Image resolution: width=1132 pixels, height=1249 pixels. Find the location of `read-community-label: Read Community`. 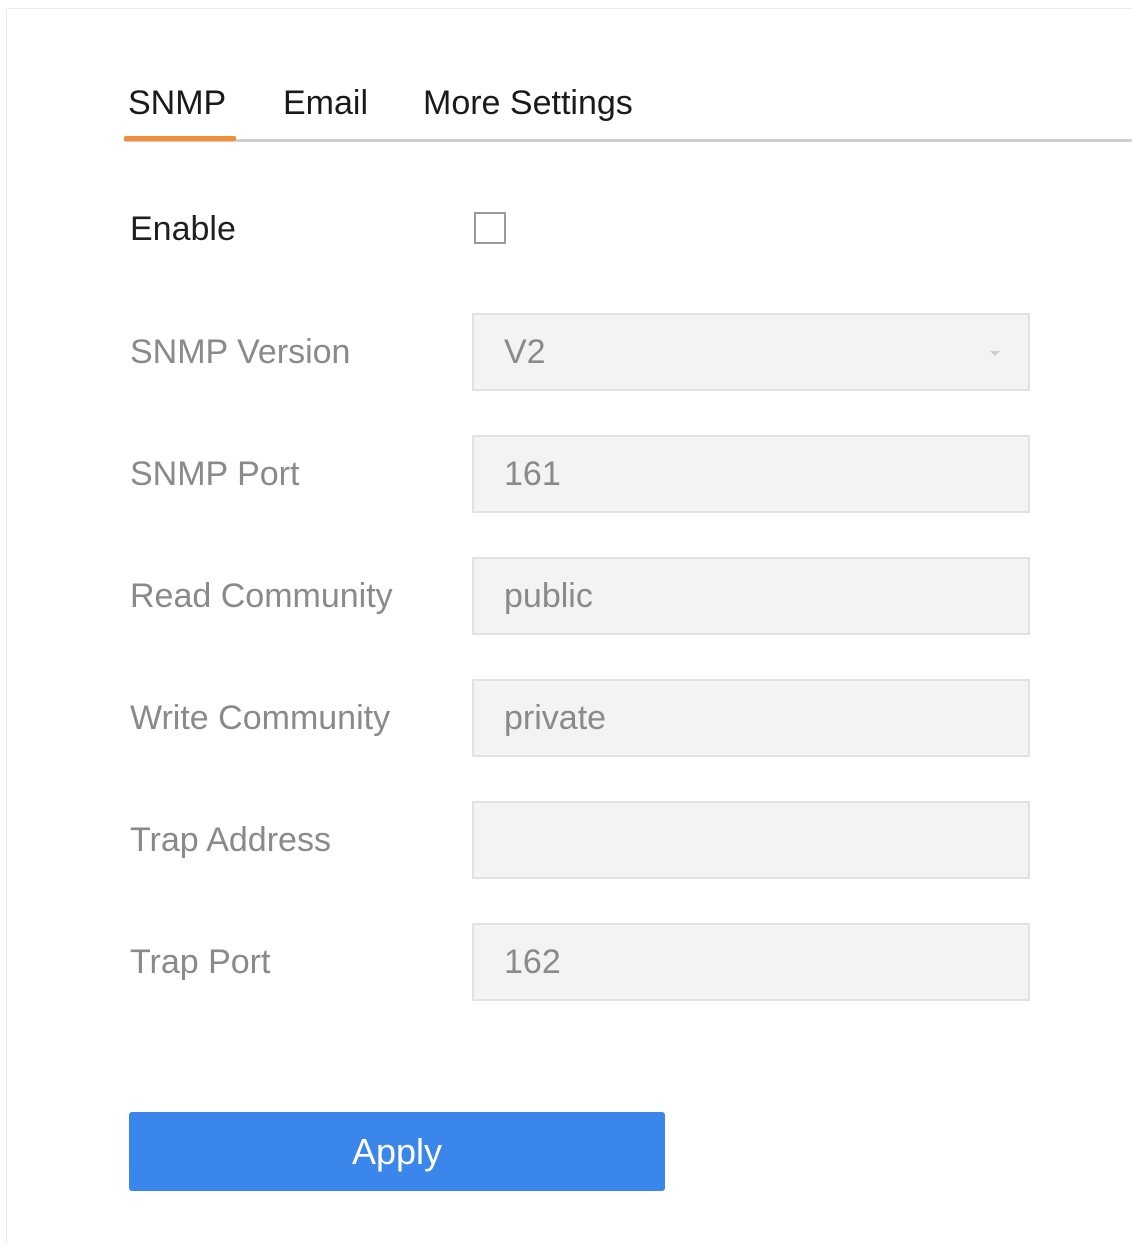

read-community-label: Read Community is located at coordinates (261, 596).